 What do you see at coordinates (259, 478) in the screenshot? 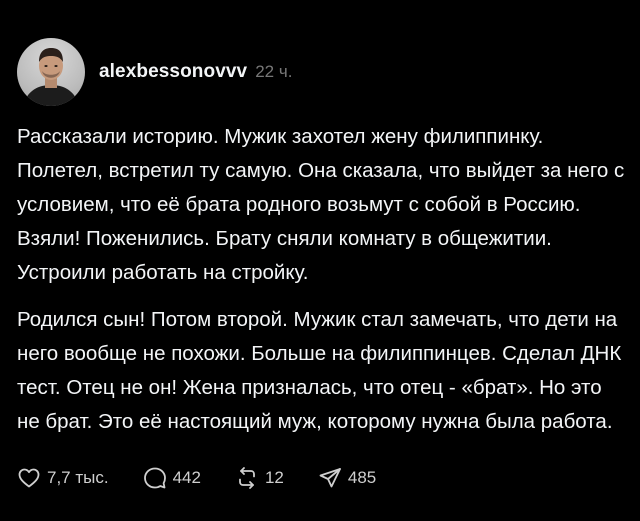
I see `repost-button: 12` at bounding box center [259, 478].